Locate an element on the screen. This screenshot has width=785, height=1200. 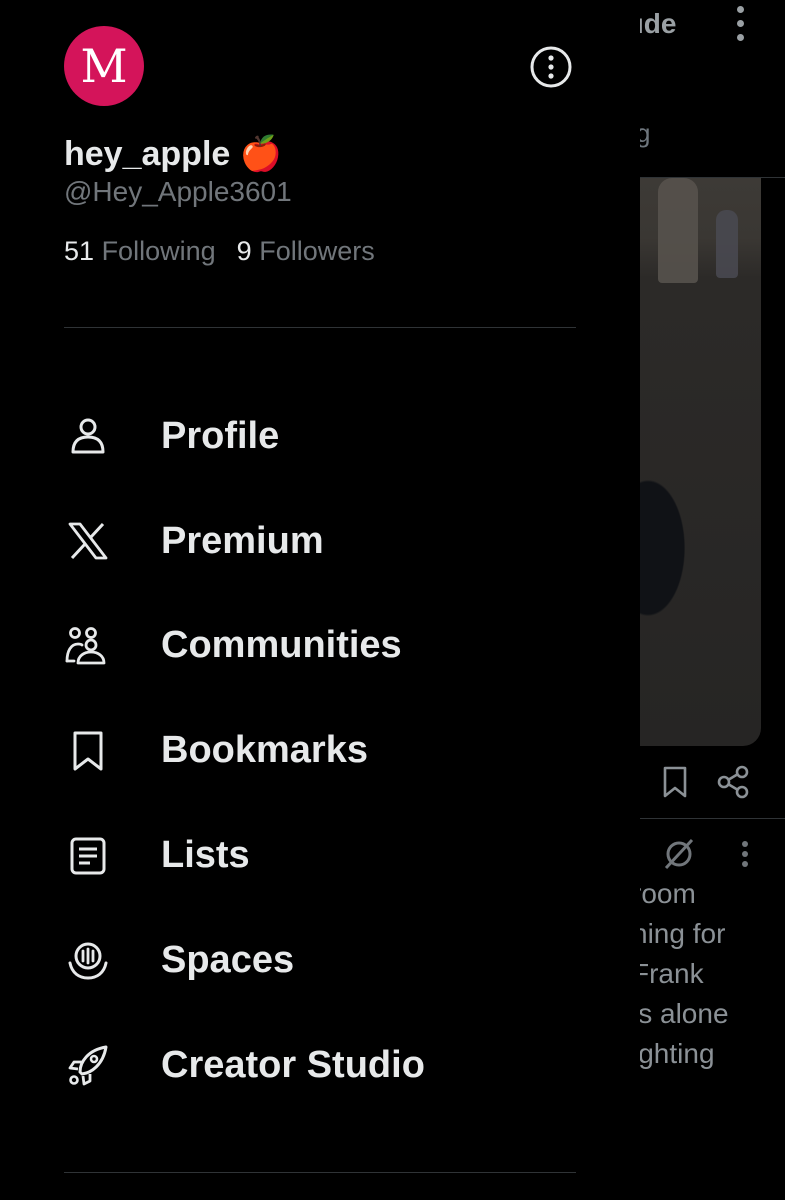
x-logo-icon is located at coordinates (88, 541).